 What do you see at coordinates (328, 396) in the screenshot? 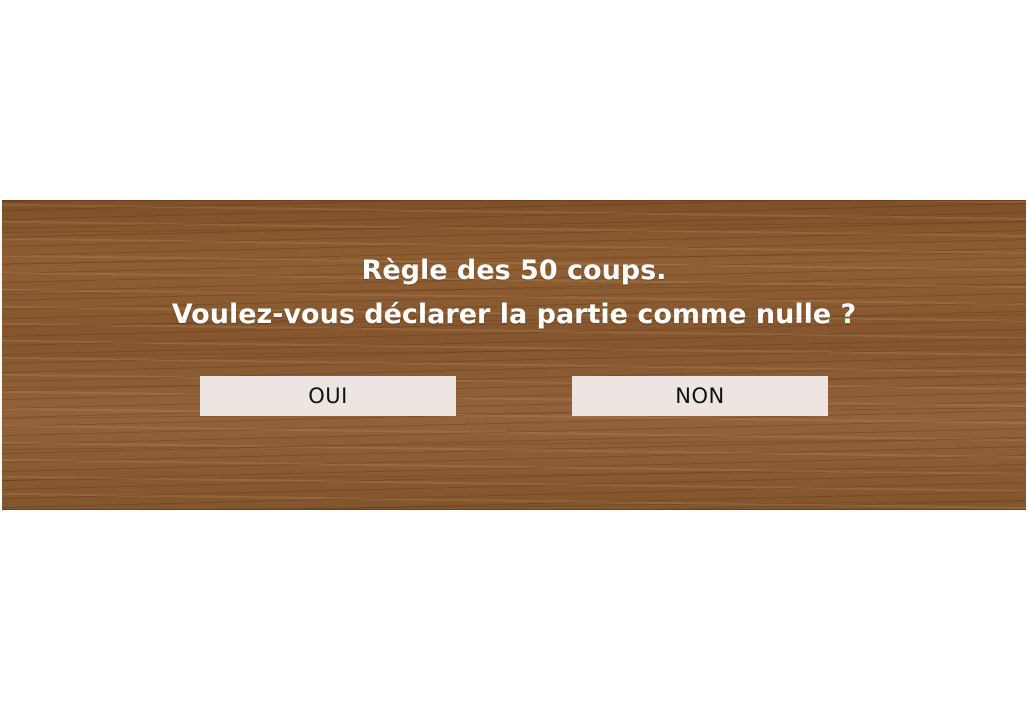
I see `yes-button: OUI` at bounding box center [328, 396].